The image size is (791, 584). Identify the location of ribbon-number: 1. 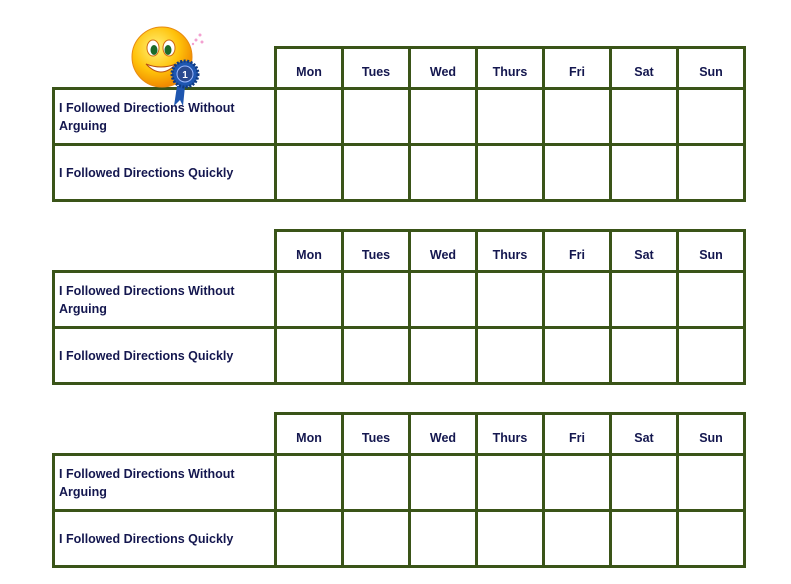
(185, 75).